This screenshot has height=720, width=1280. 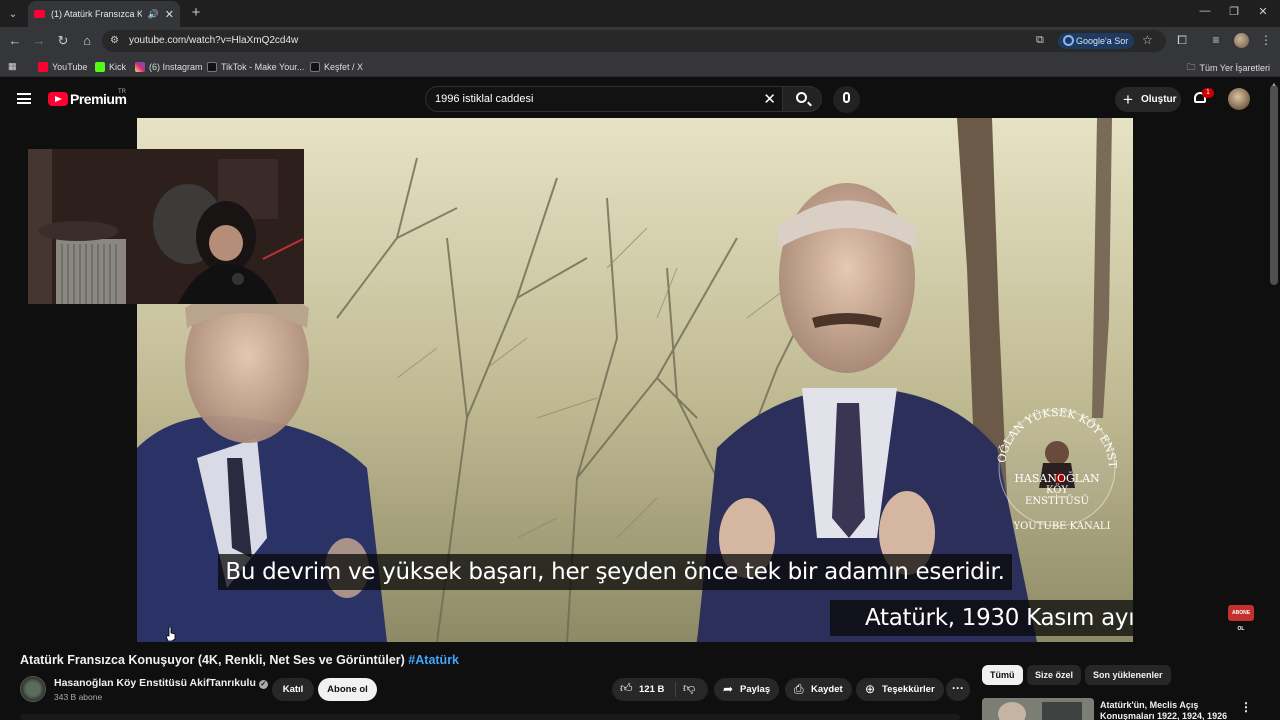 I want to click on create-button: + Oluştur, so click(x=1148, y=99).